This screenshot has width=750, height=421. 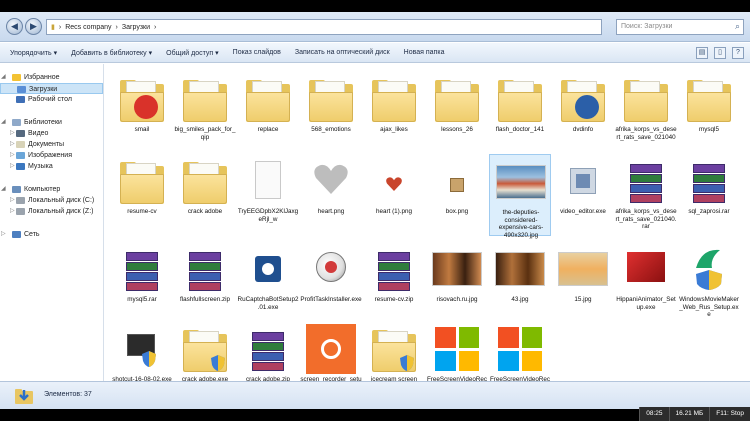 What do you see at coordinates (61, 200) in the screenshot?
I see `nav-disk-c-label: Локальный диск (C:)` at bounding box center [61, 200].